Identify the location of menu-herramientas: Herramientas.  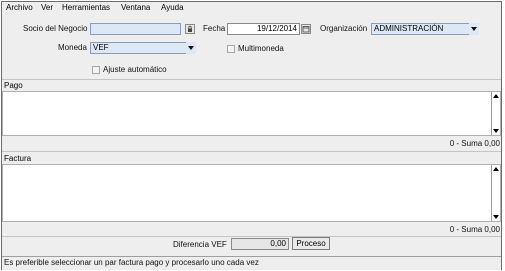
(86, 8).